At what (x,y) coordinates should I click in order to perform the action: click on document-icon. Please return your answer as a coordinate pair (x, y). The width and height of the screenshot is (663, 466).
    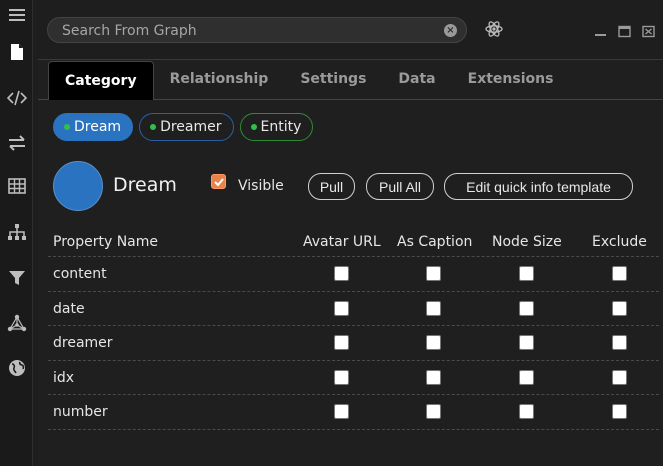
    Looking at the image, I should click on (16, 51).